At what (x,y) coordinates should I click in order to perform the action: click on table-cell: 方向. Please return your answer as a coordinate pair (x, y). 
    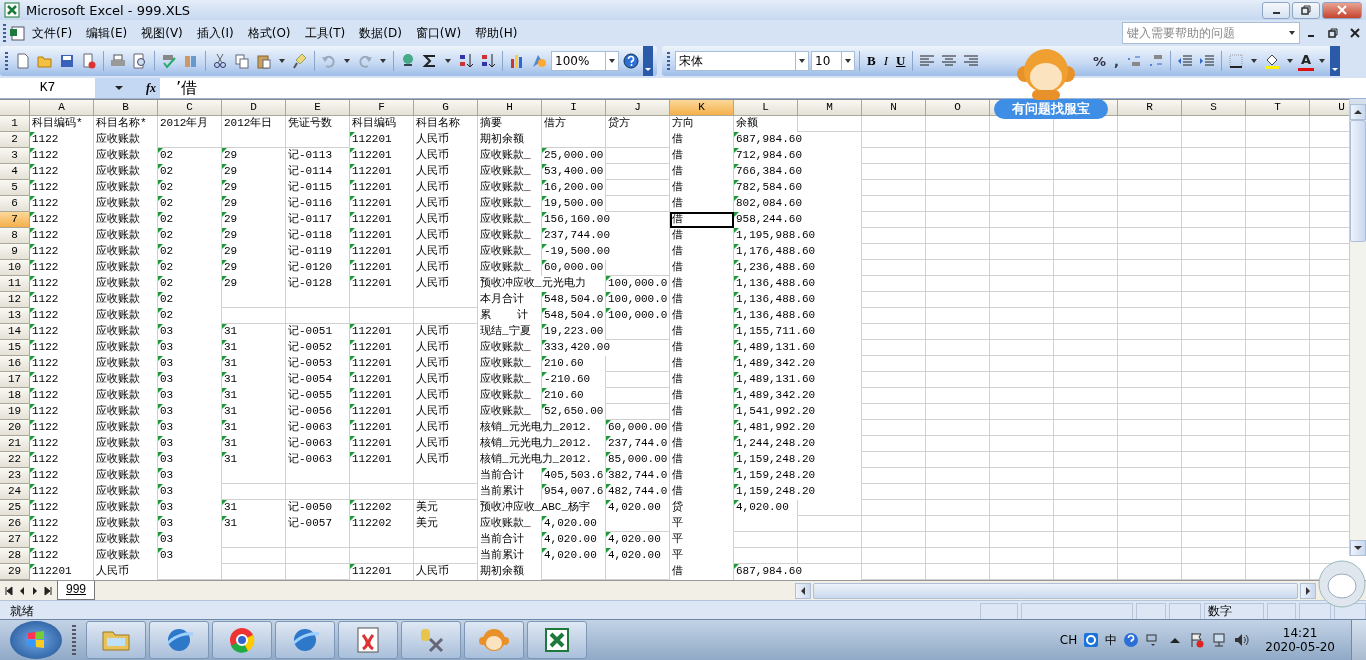
    Looking at the image, I should click on (702, 124).